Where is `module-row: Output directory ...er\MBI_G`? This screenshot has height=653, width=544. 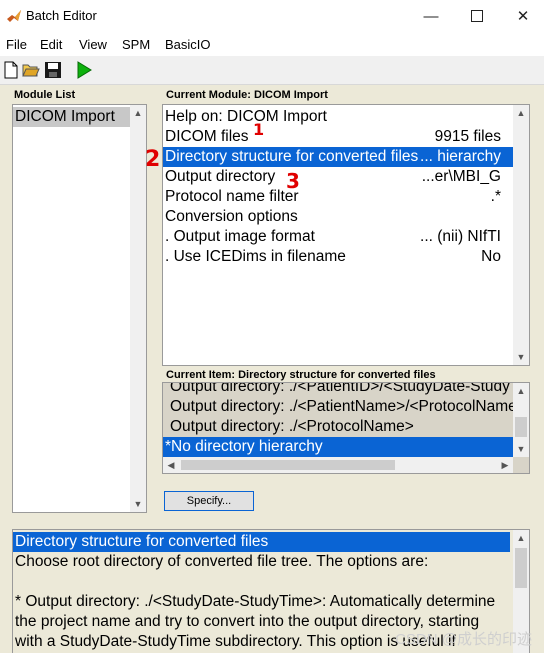
module-row: Output directory ...er\MBI_G is located at coordinates (338, 177).